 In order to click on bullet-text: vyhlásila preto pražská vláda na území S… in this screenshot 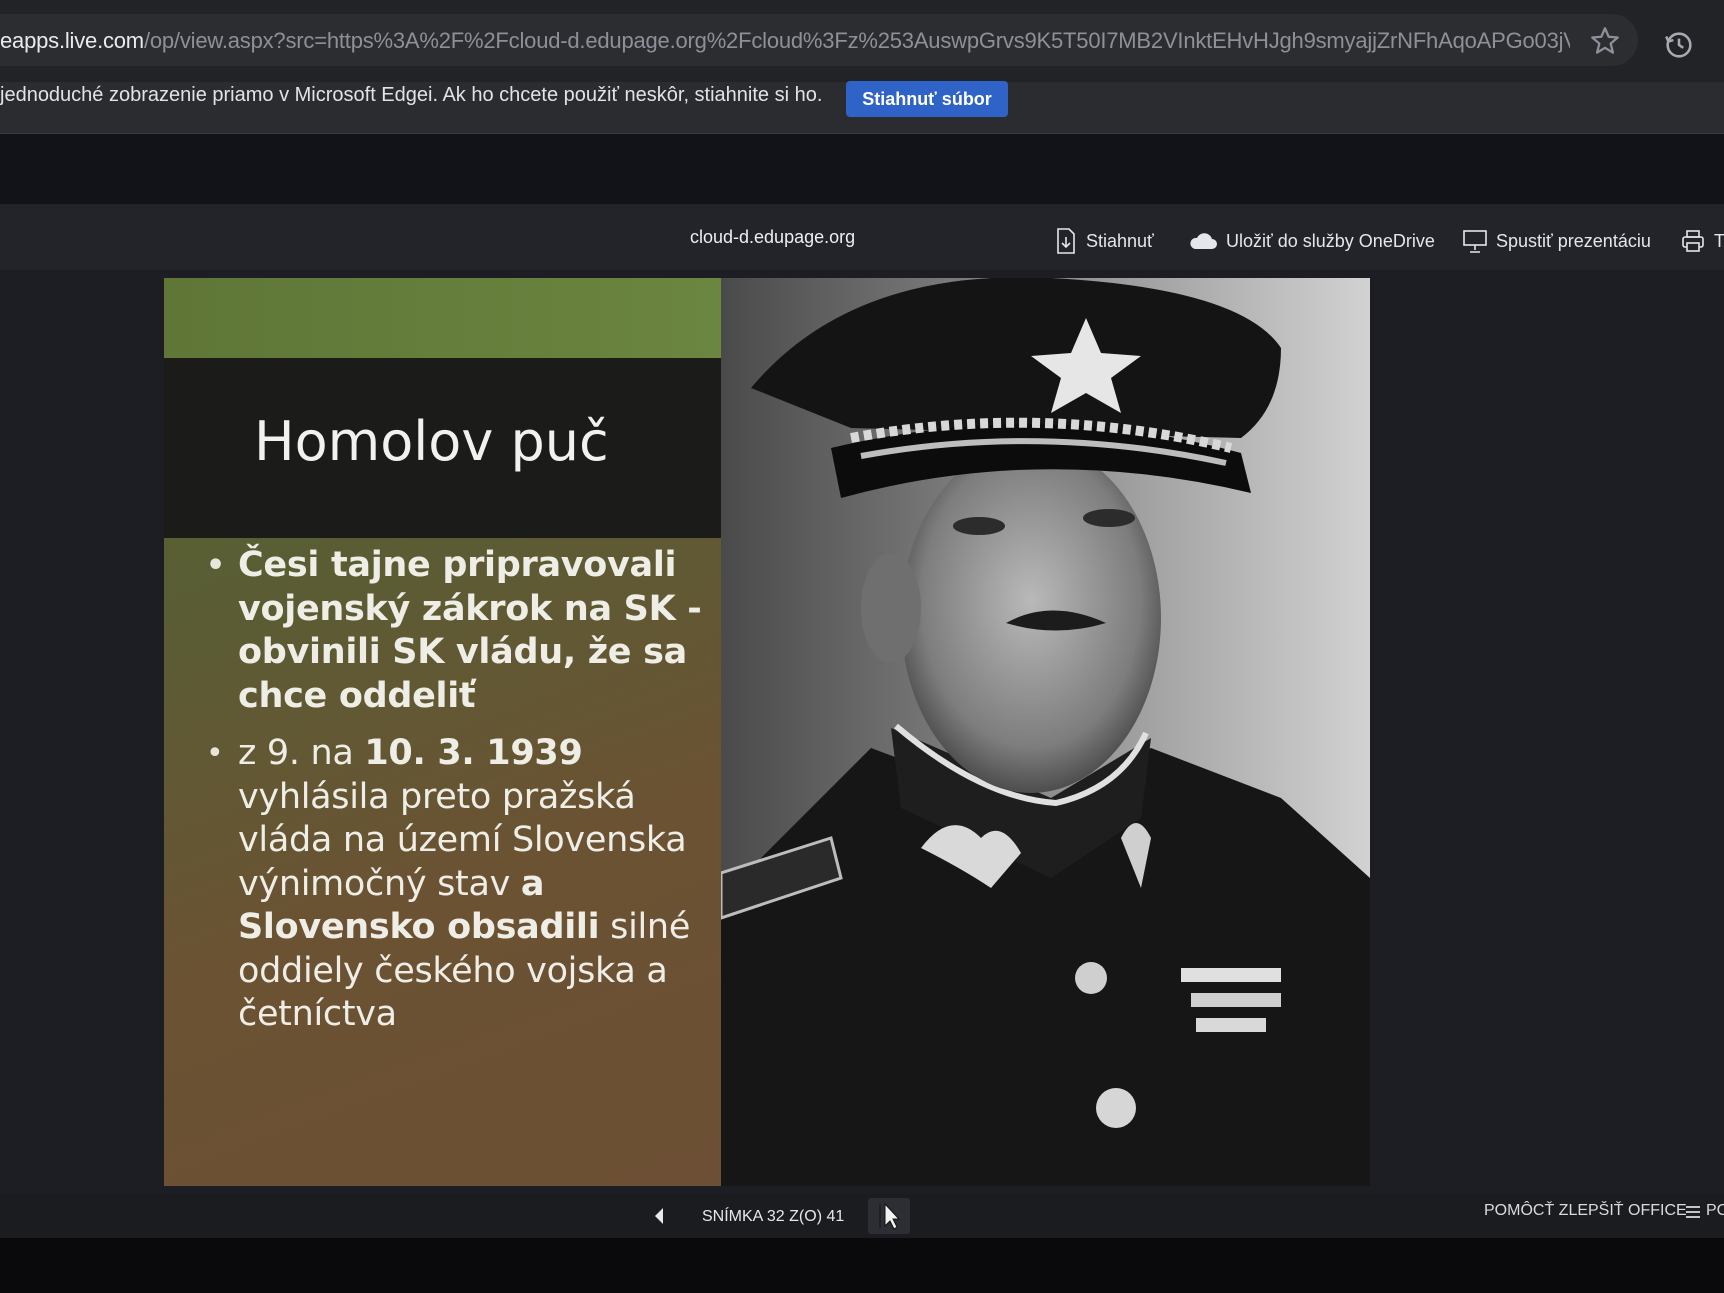, I will do `click(462, 840)`.